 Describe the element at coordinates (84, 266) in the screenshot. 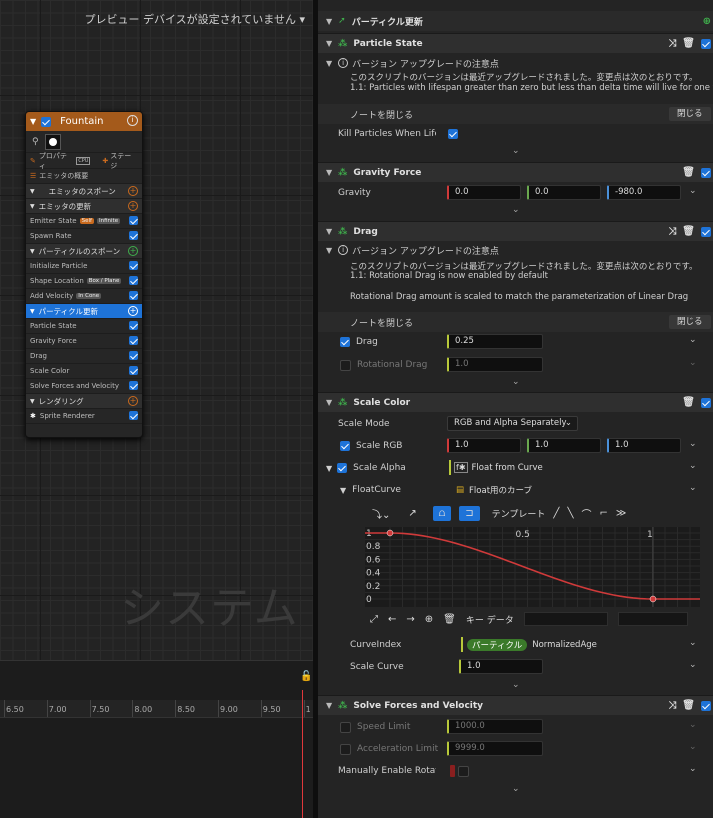

I see `node-row: Initialize Particle` at that location.